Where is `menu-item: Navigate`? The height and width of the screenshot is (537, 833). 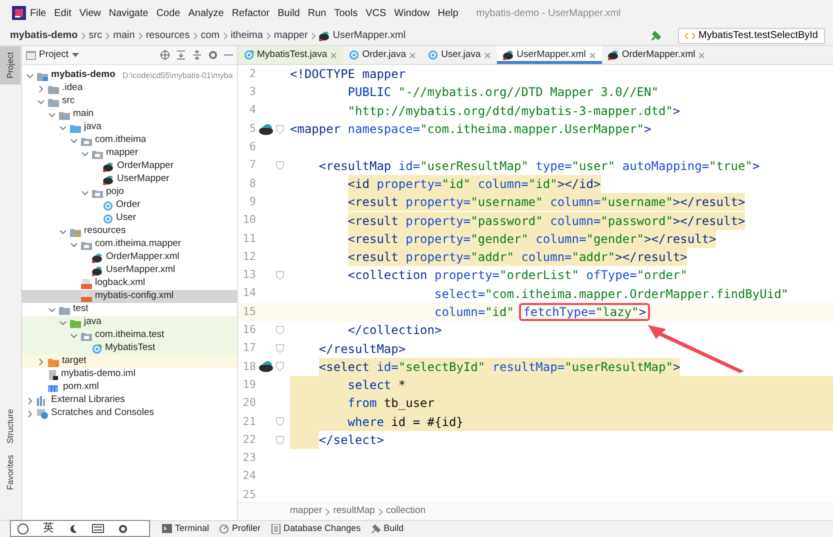
menu-item: Navigate is located at coordinates (128, 13).